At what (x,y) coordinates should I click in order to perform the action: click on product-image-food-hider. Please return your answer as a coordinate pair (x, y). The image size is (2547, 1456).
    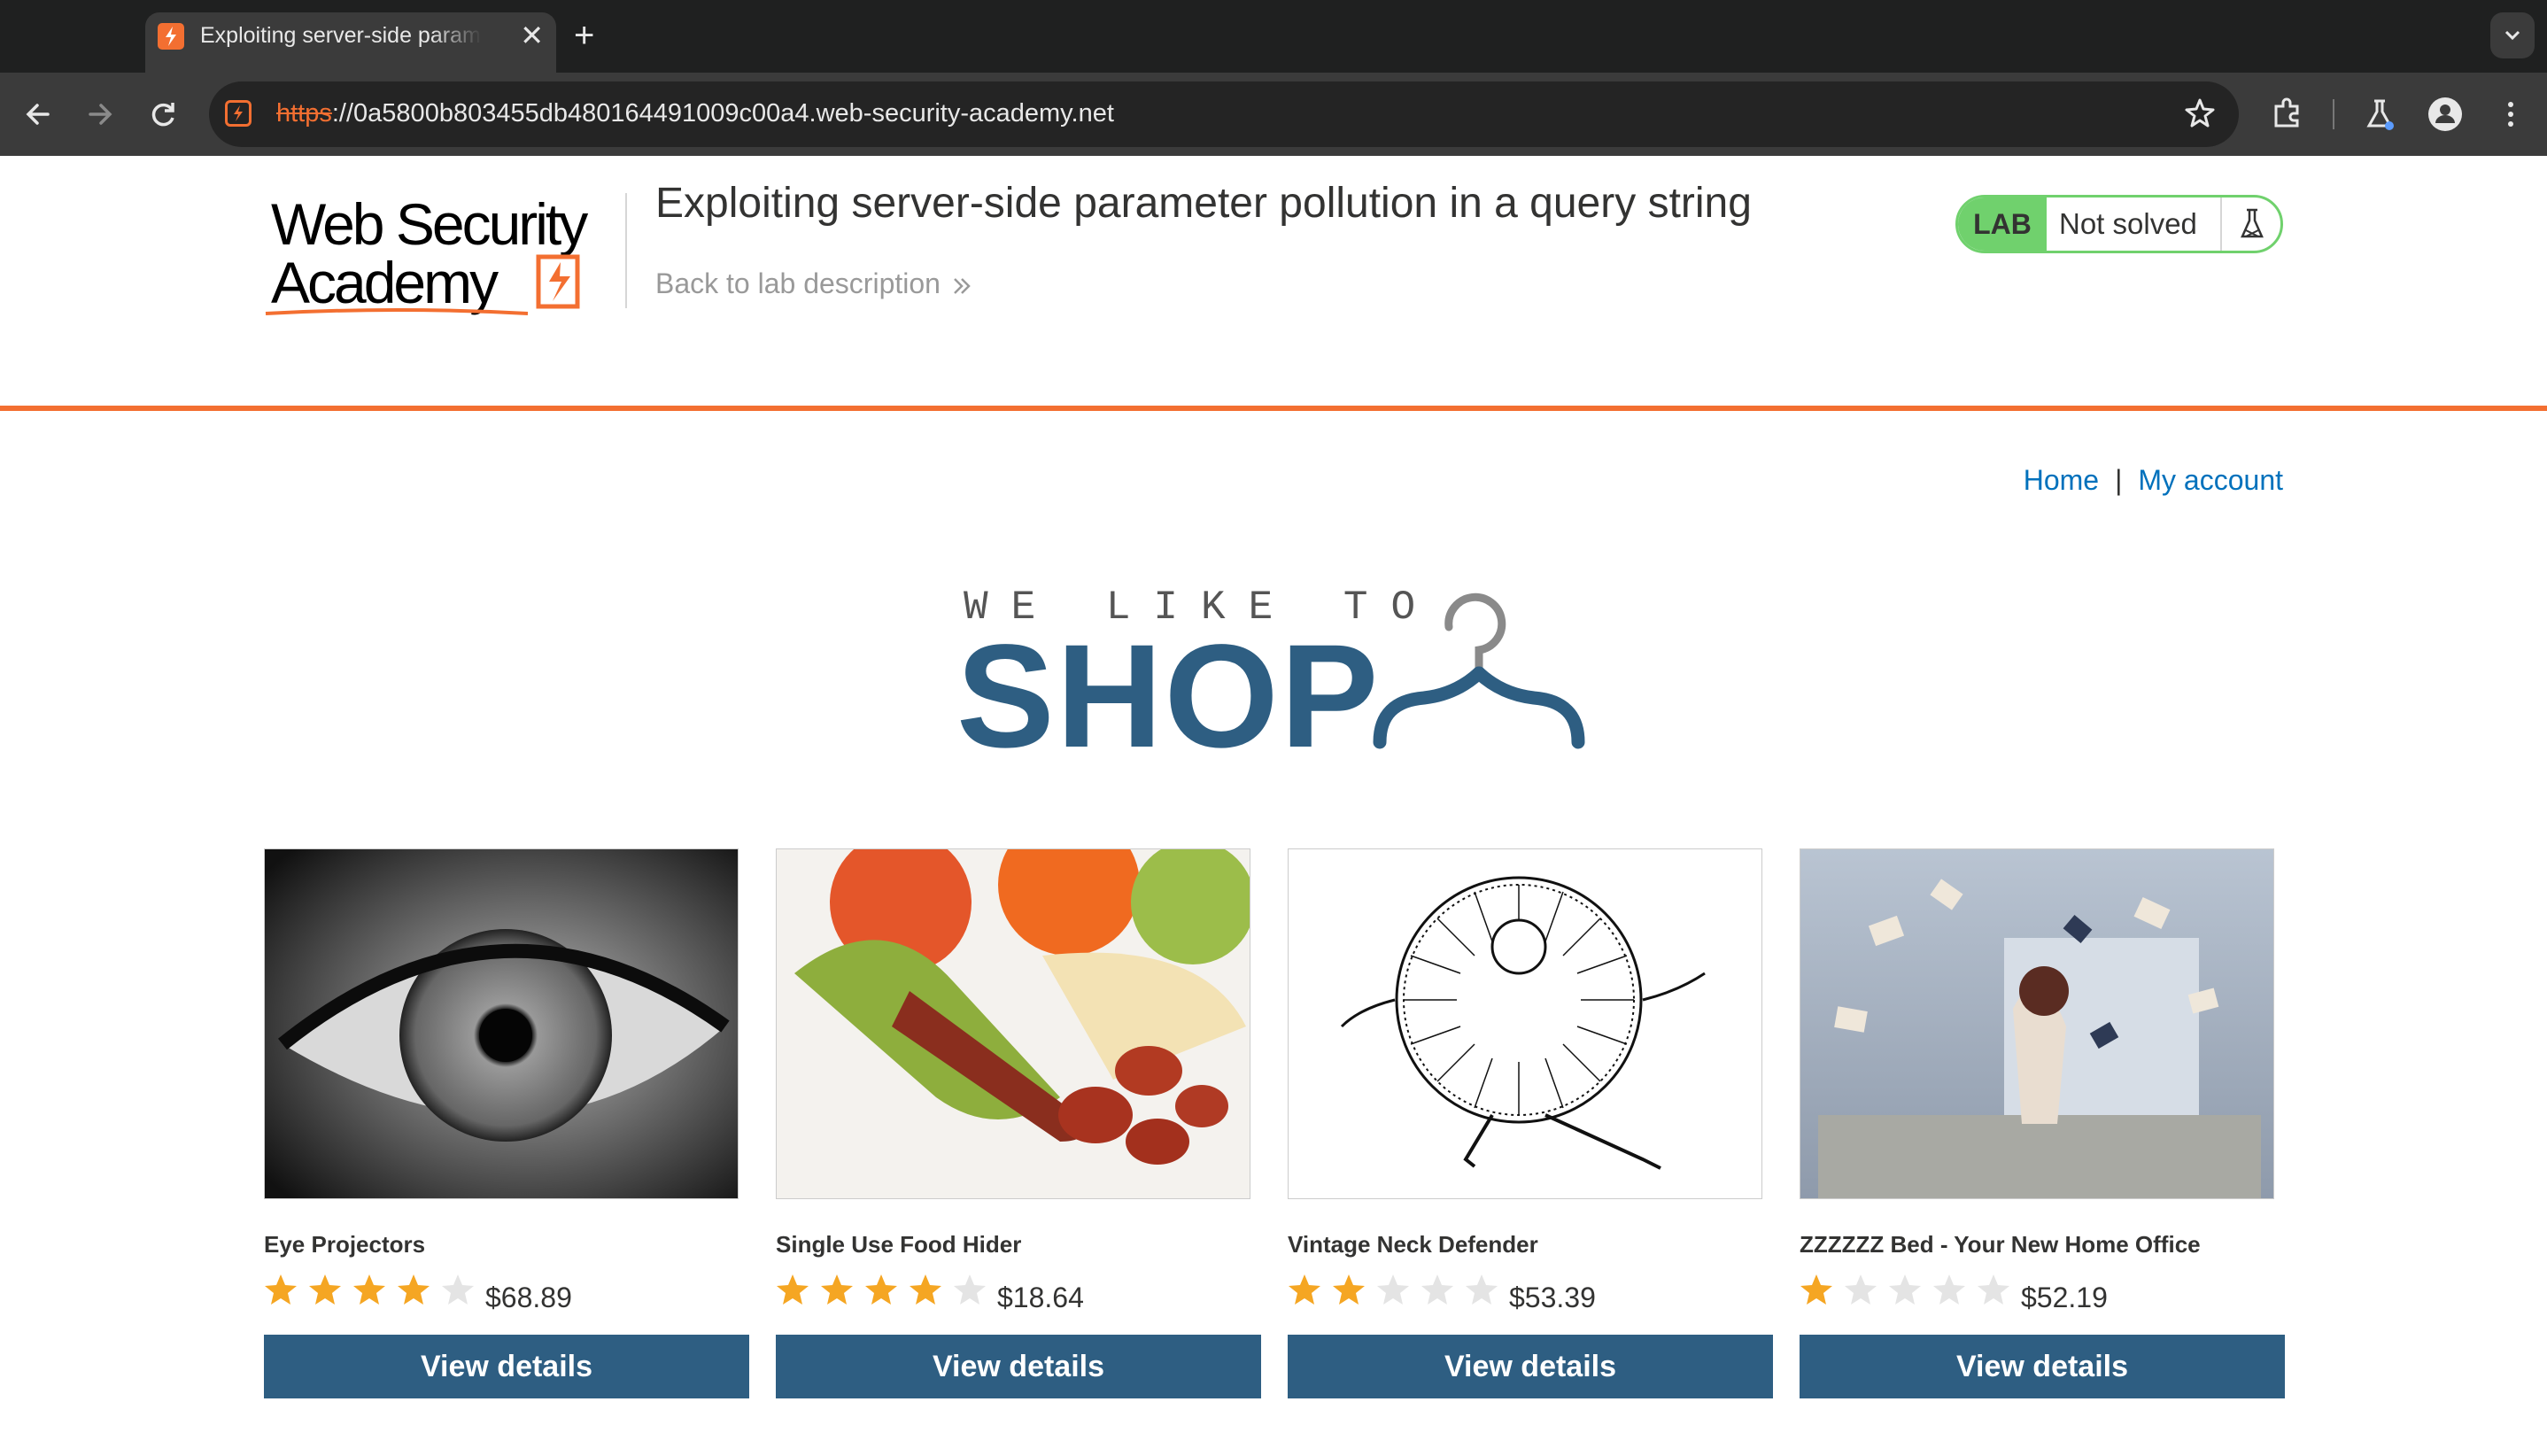
    Looking at the image, I should click on (1013, 1023).